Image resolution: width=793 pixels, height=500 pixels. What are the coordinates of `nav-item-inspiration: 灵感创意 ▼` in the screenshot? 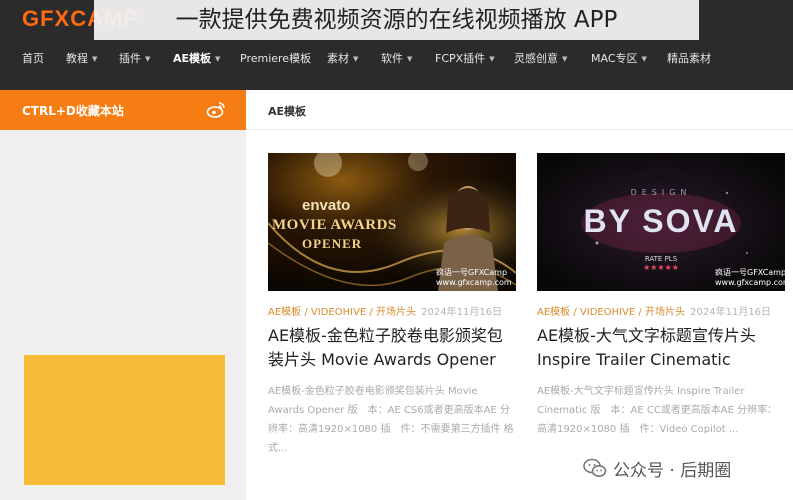 It's located at (540, 70).